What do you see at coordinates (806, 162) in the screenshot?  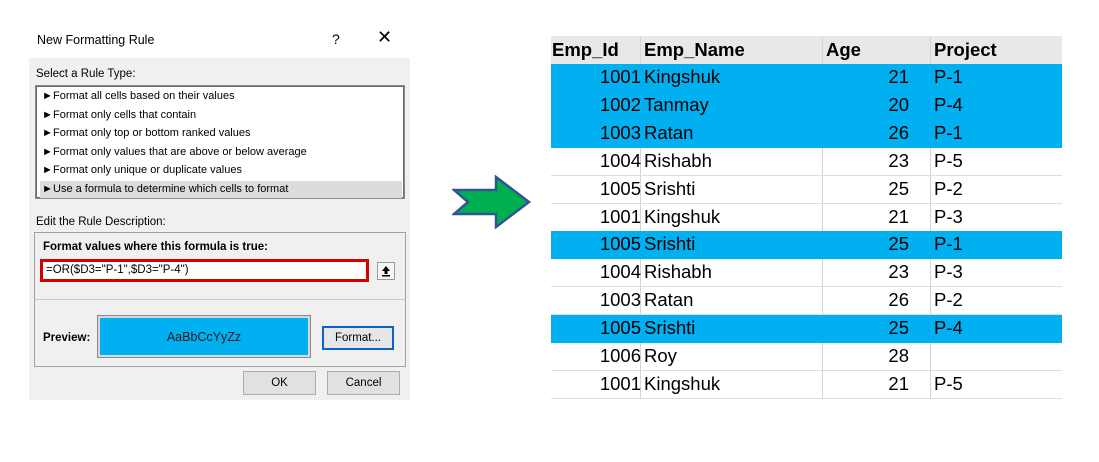 I see `table-row: 1004 Rishabh 23 P-5` at bounding box center [806, 162].